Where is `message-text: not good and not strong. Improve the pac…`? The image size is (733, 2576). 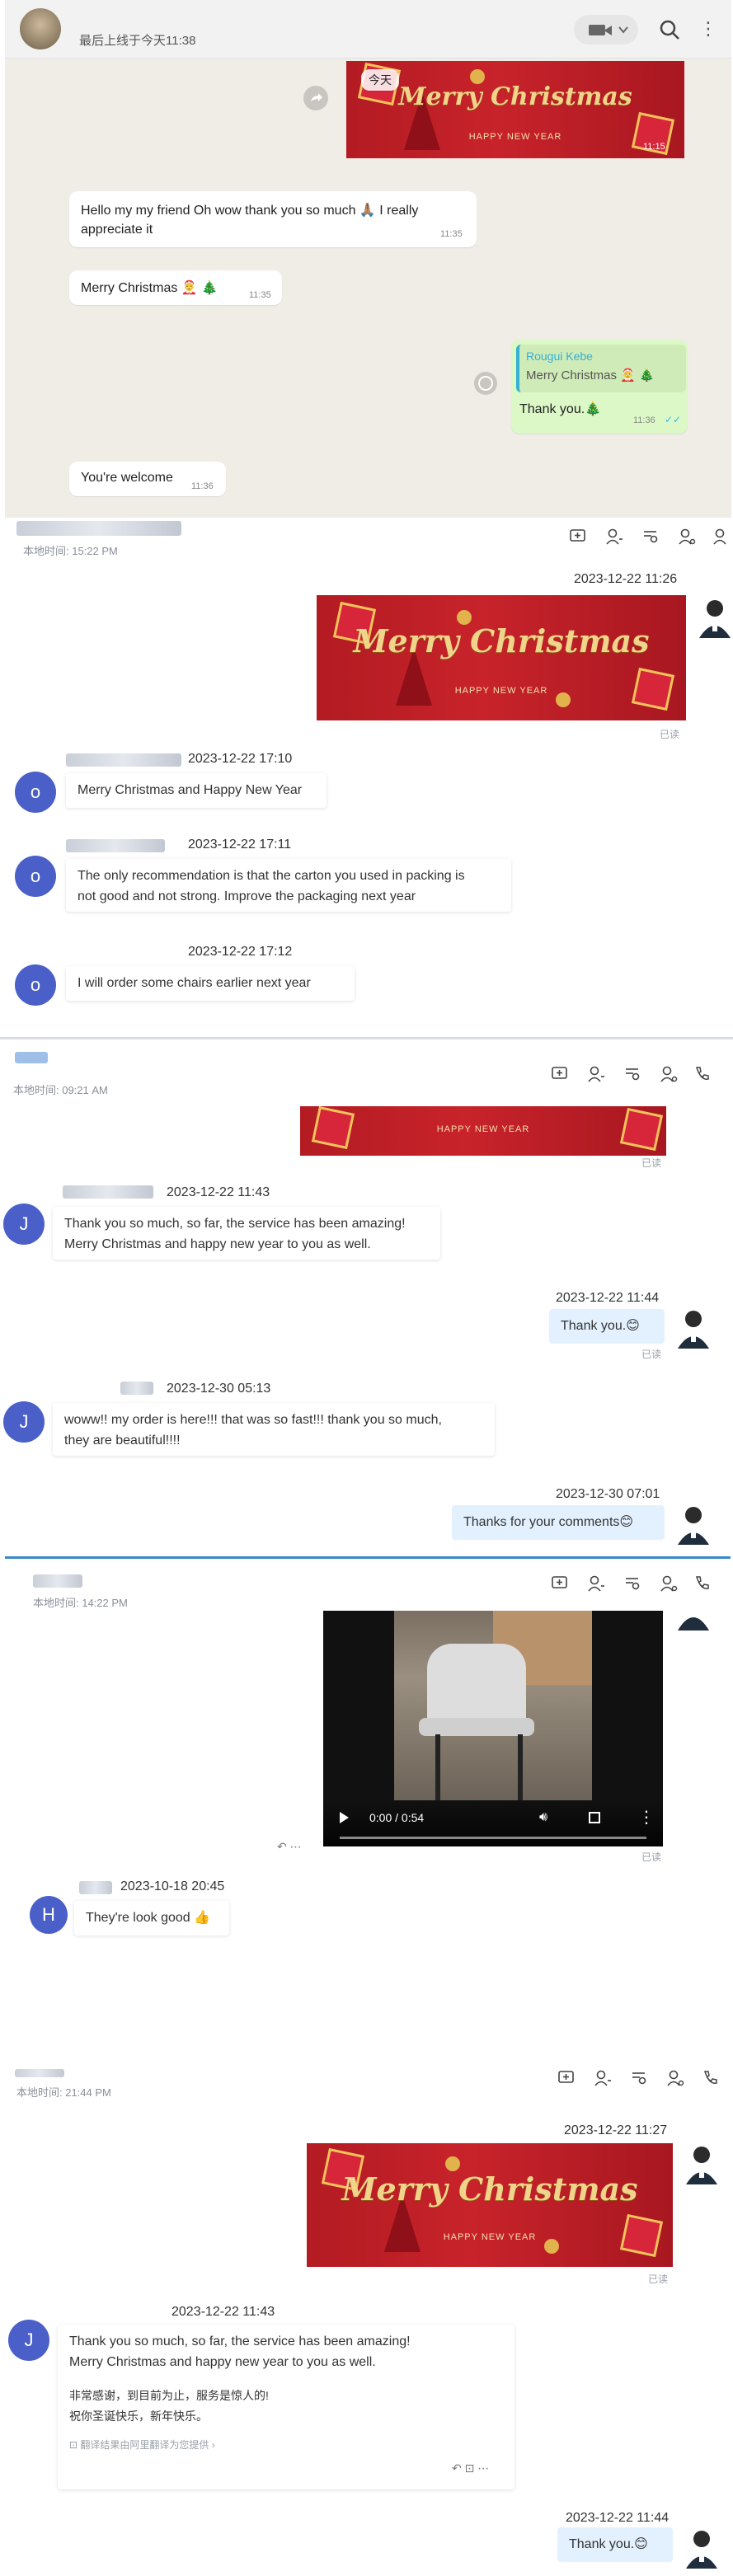 message-text: not good and not strong. Improve the pac… is located at coordinates (247, 896).